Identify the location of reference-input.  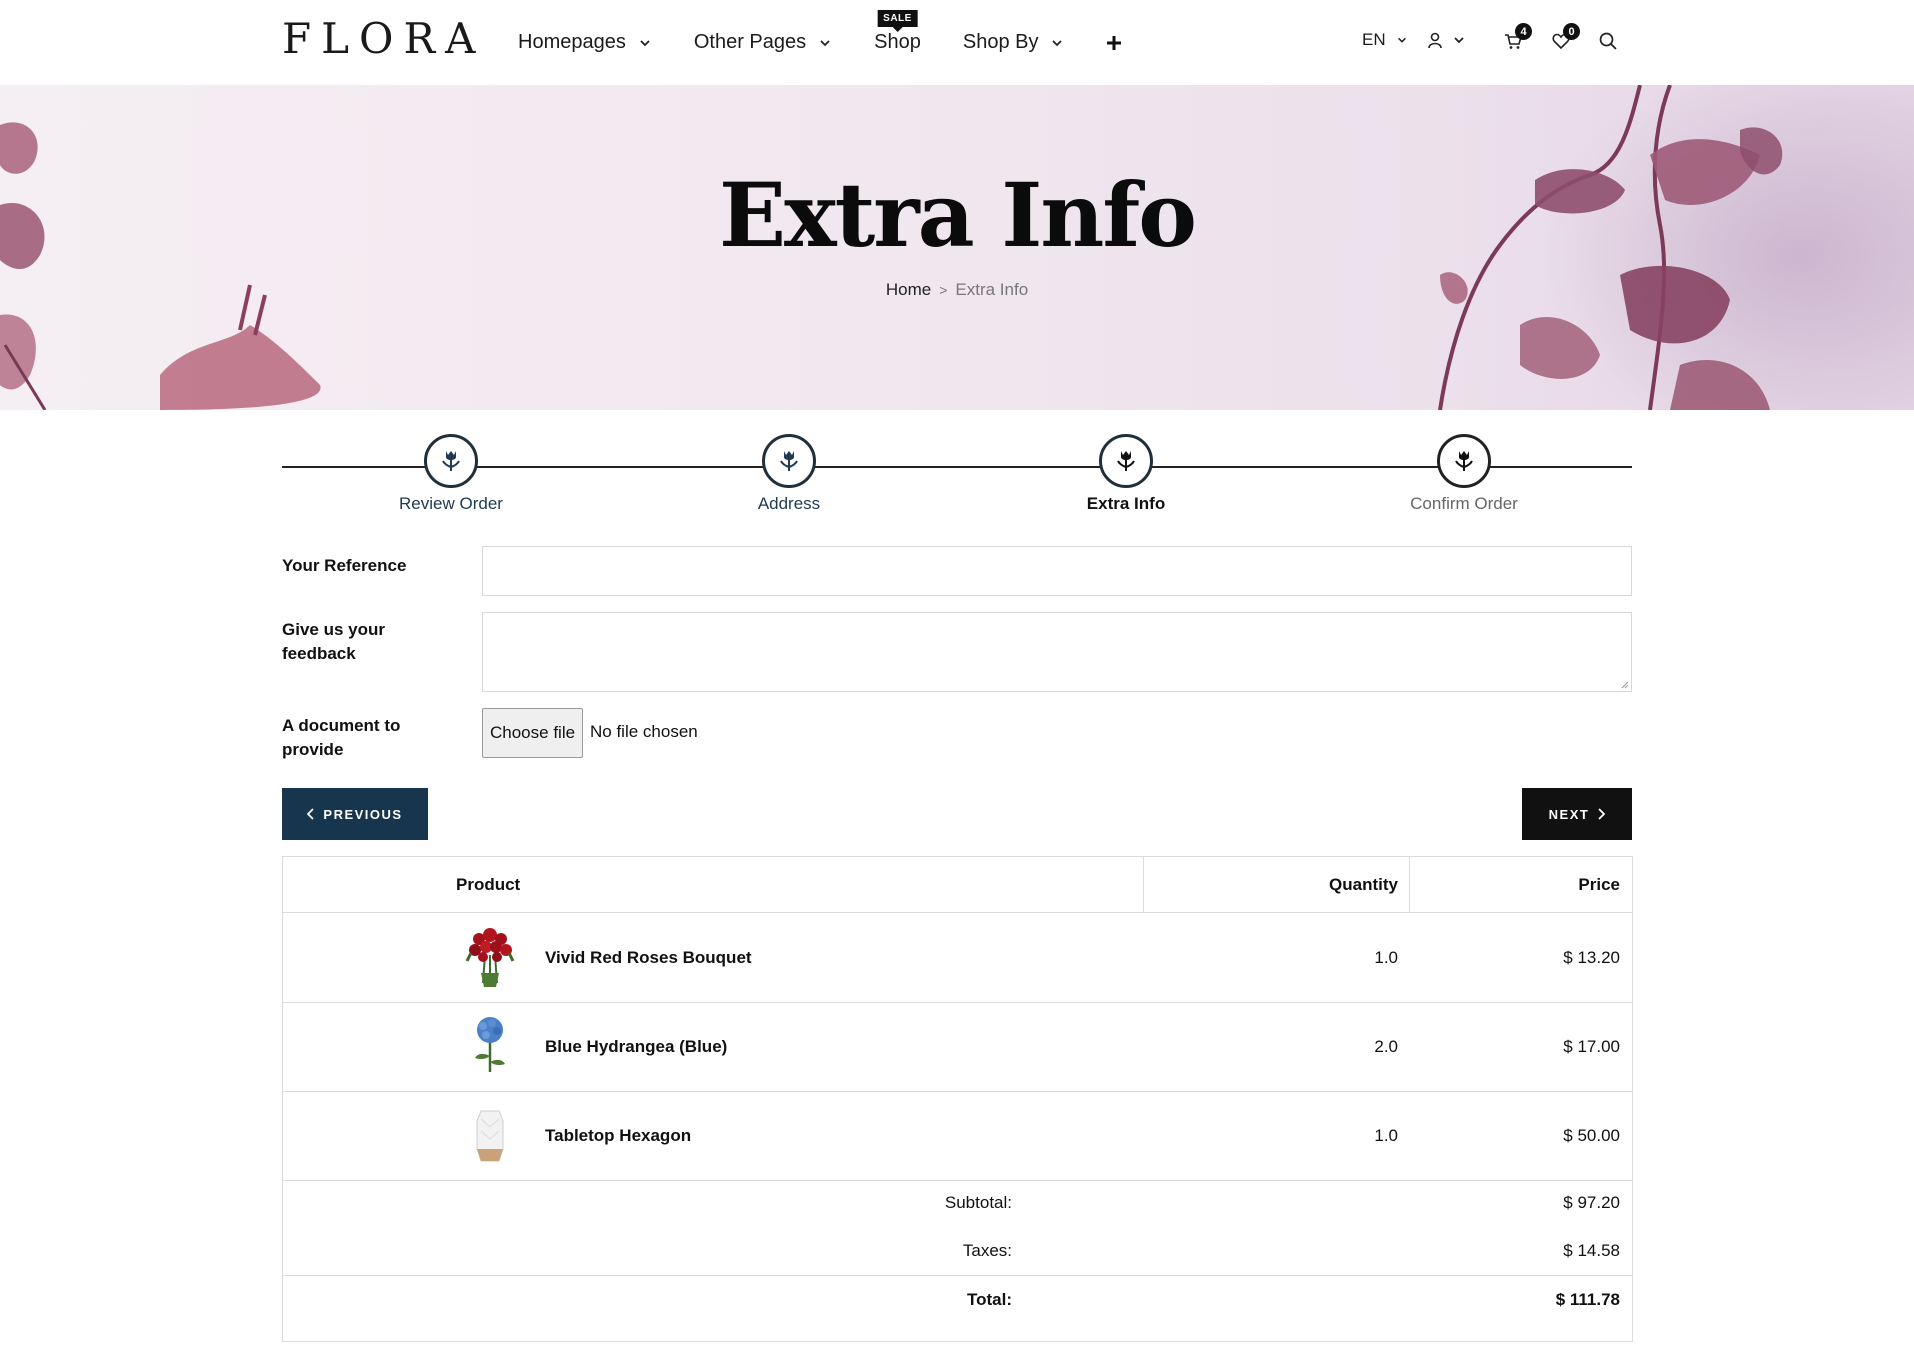
(1057, 571).